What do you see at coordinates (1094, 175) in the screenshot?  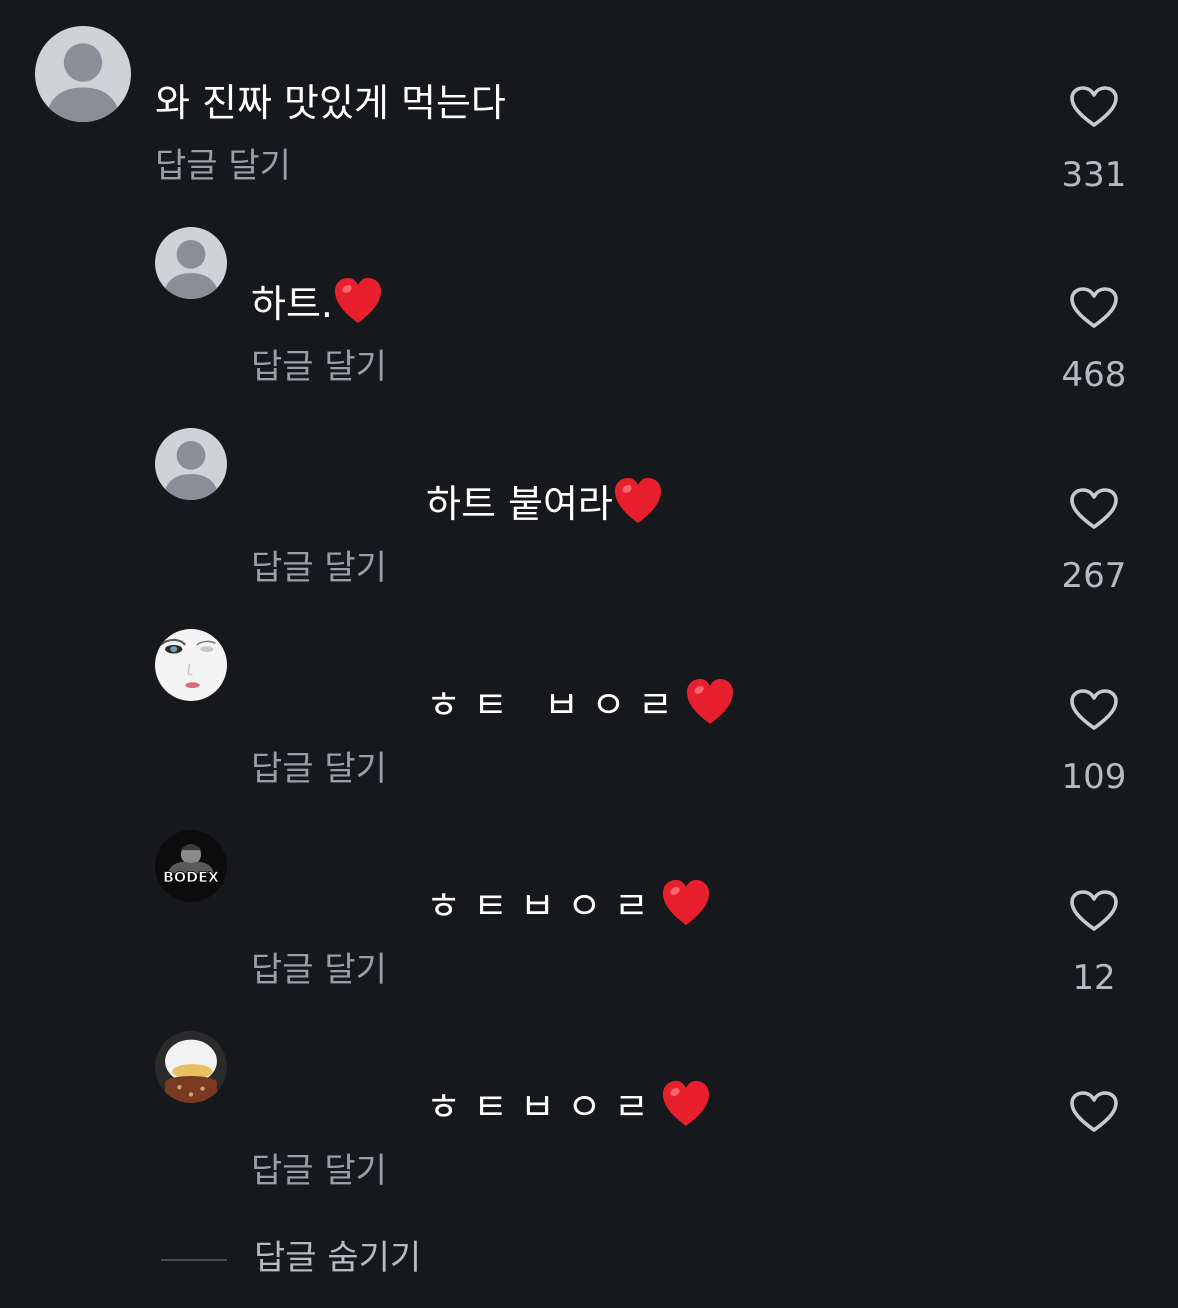 I see `like-count: 331` at bounding box center [1094, 175].